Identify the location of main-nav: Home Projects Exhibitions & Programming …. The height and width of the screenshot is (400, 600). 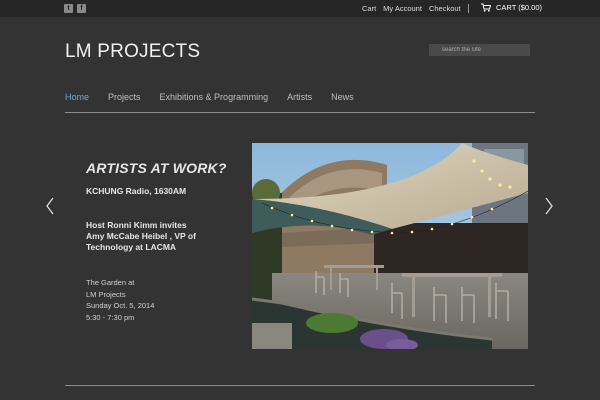
(219, 97).